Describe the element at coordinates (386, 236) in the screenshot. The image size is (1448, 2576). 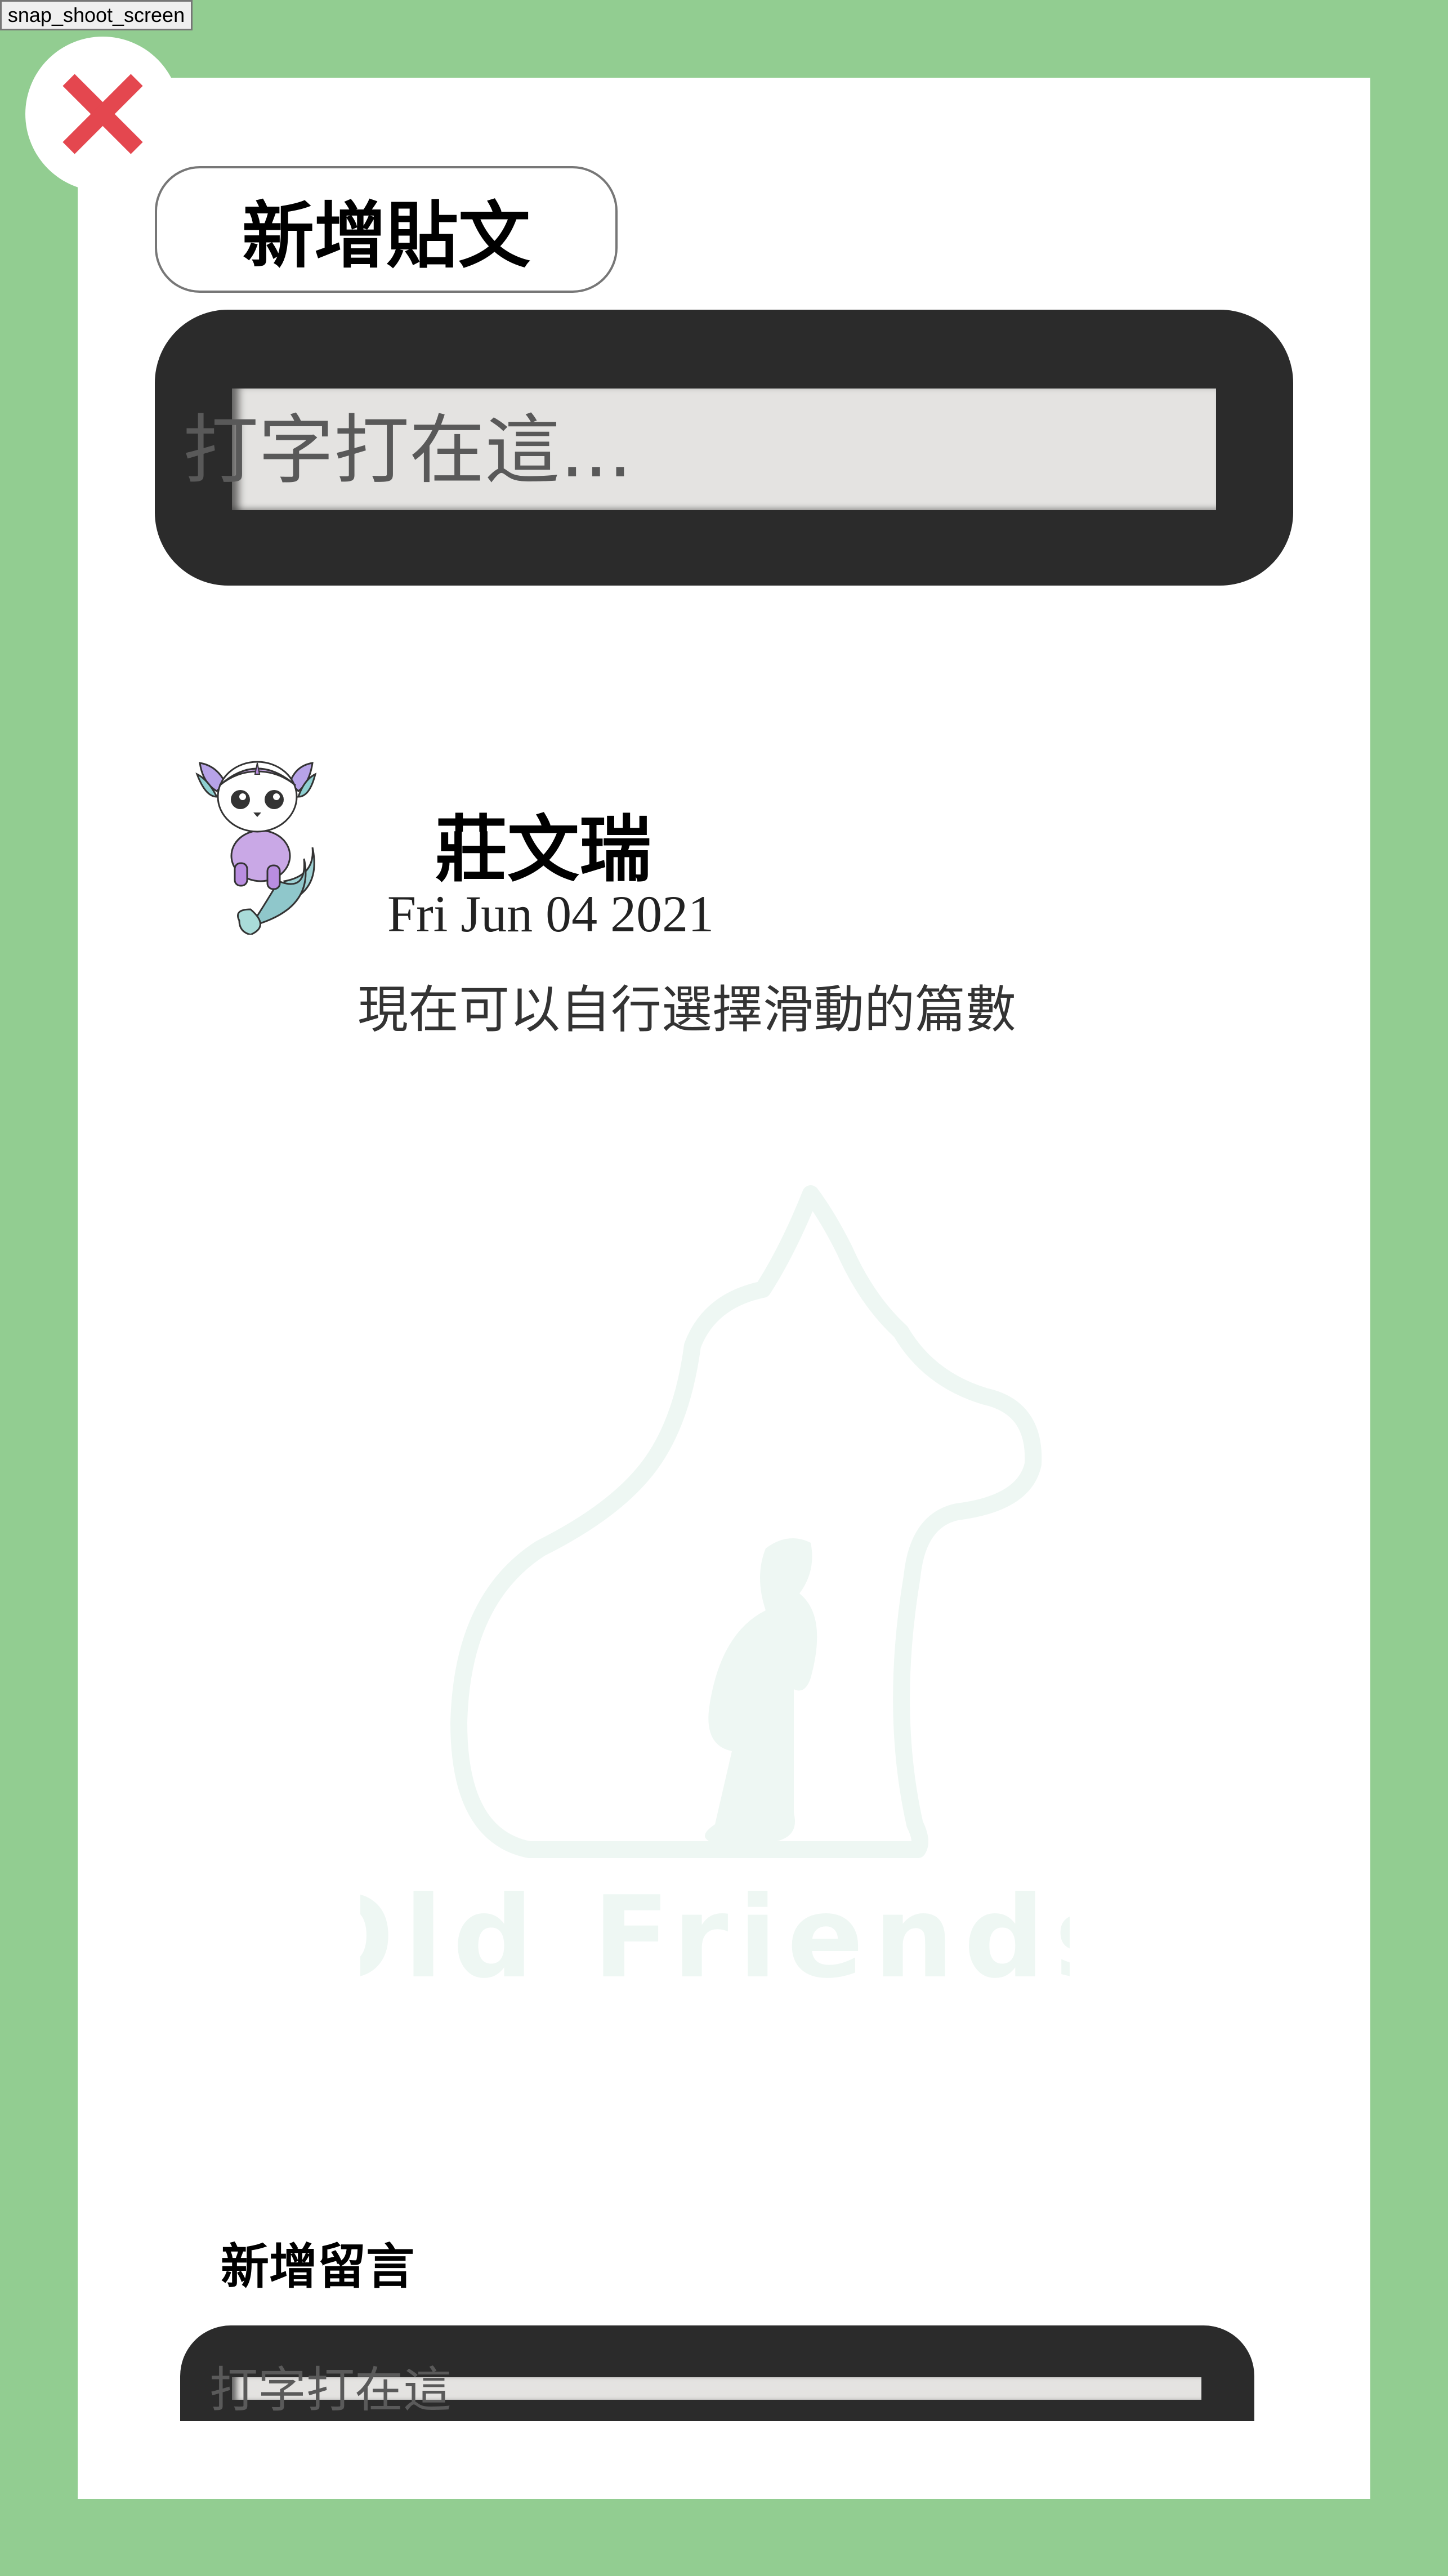
I see `page-title-text: 新增貼文` at that location.